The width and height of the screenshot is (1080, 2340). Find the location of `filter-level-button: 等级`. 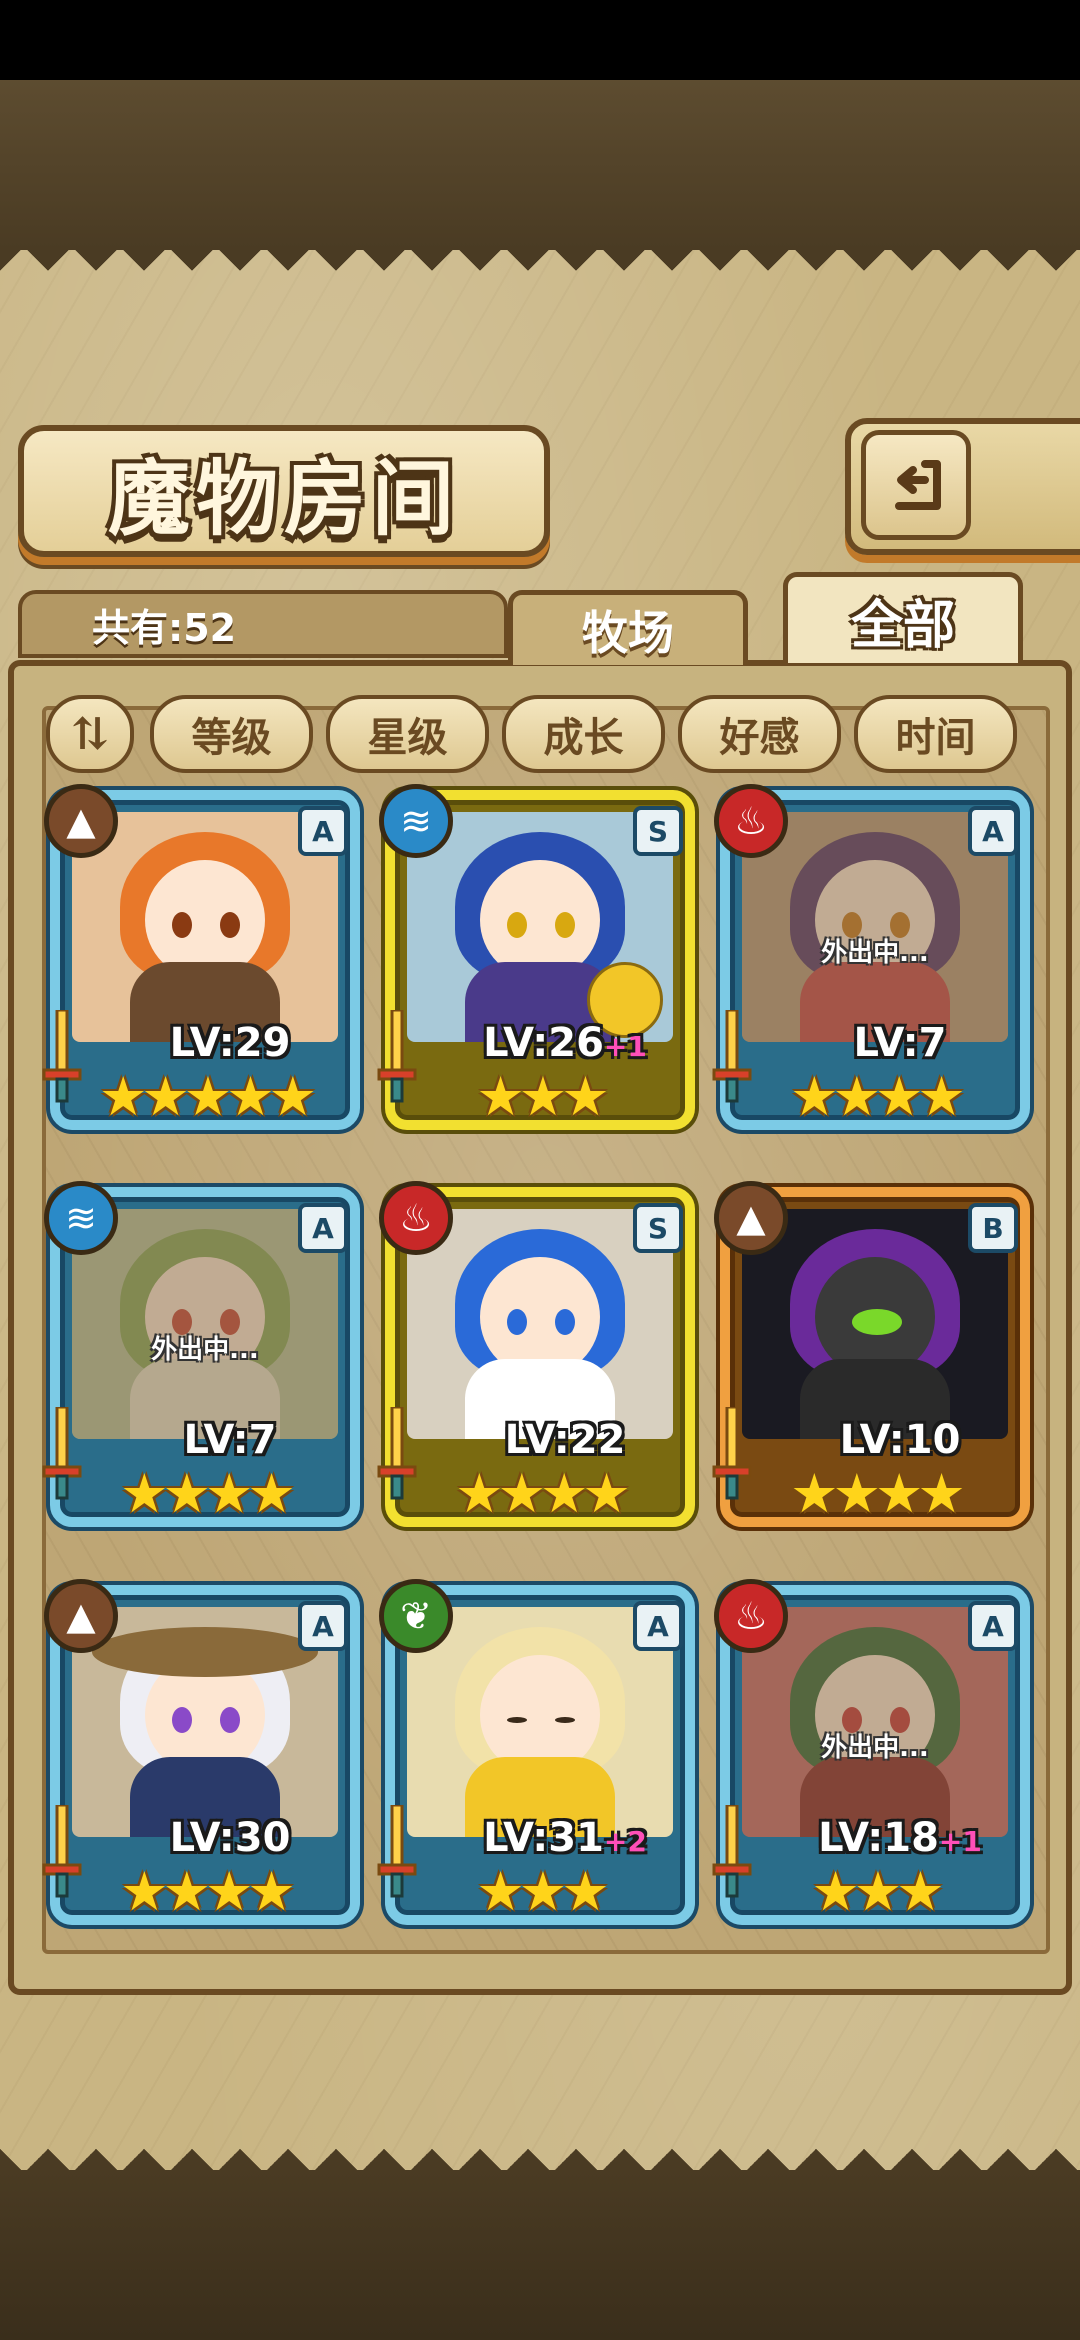

filter-level-button: 等级 is located at coordinates (231, 734).